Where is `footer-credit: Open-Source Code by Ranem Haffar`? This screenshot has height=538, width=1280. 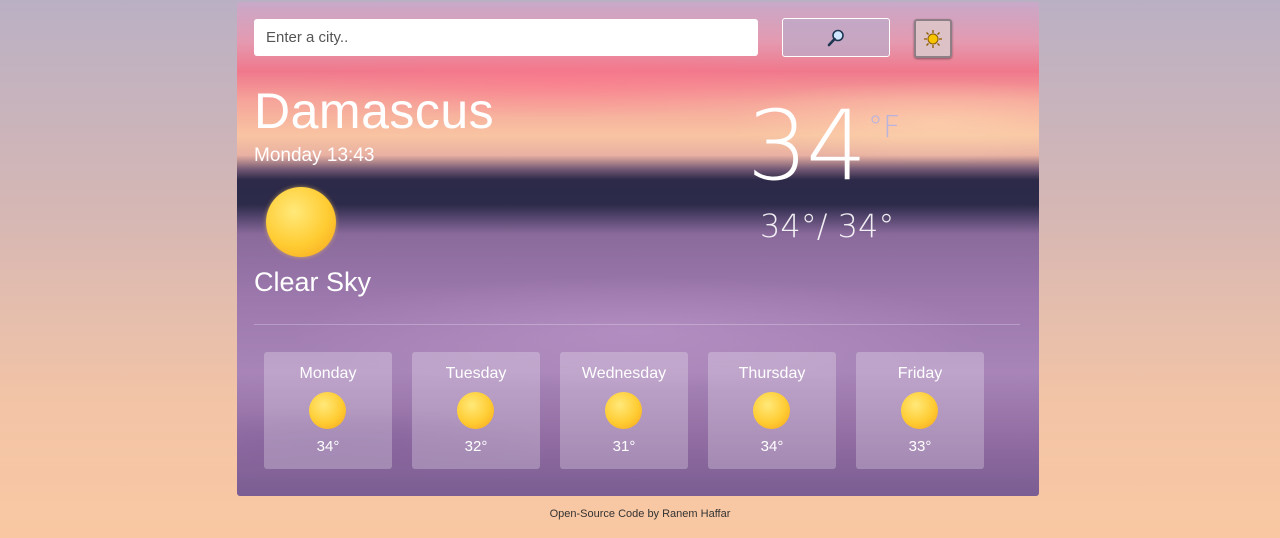 footer-credit: Open-Source Code by Ranem Haffar is located at coordinates (640, 514).